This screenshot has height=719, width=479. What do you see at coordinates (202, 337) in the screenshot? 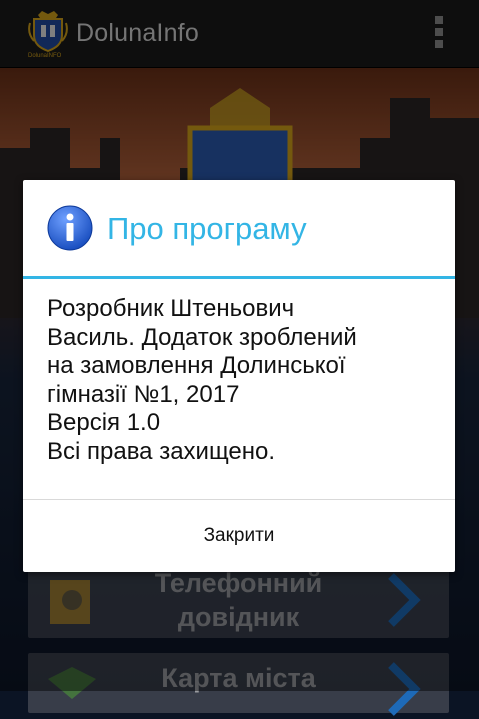
I see `message-line: Василь. Додаток зроблений` at bounding box center [202, 337].